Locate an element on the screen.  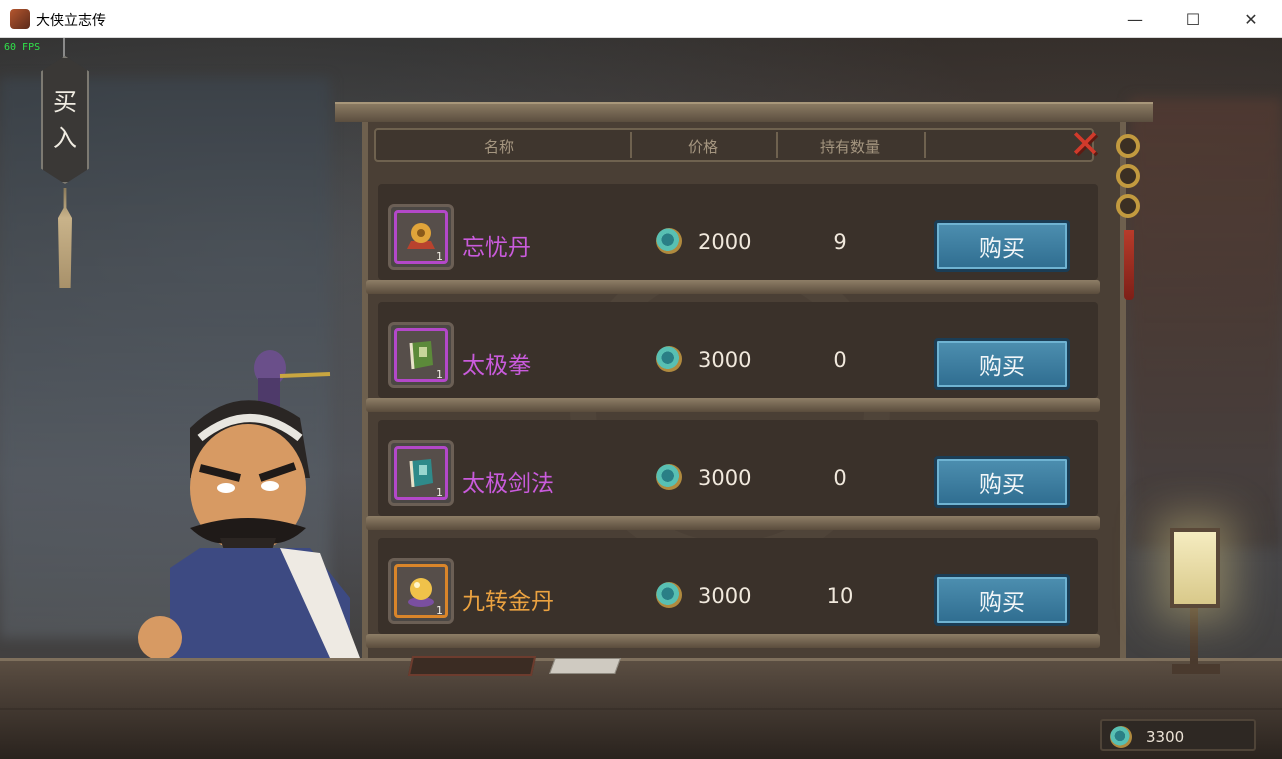
green-book-icon is located at coordinates (421, 355).